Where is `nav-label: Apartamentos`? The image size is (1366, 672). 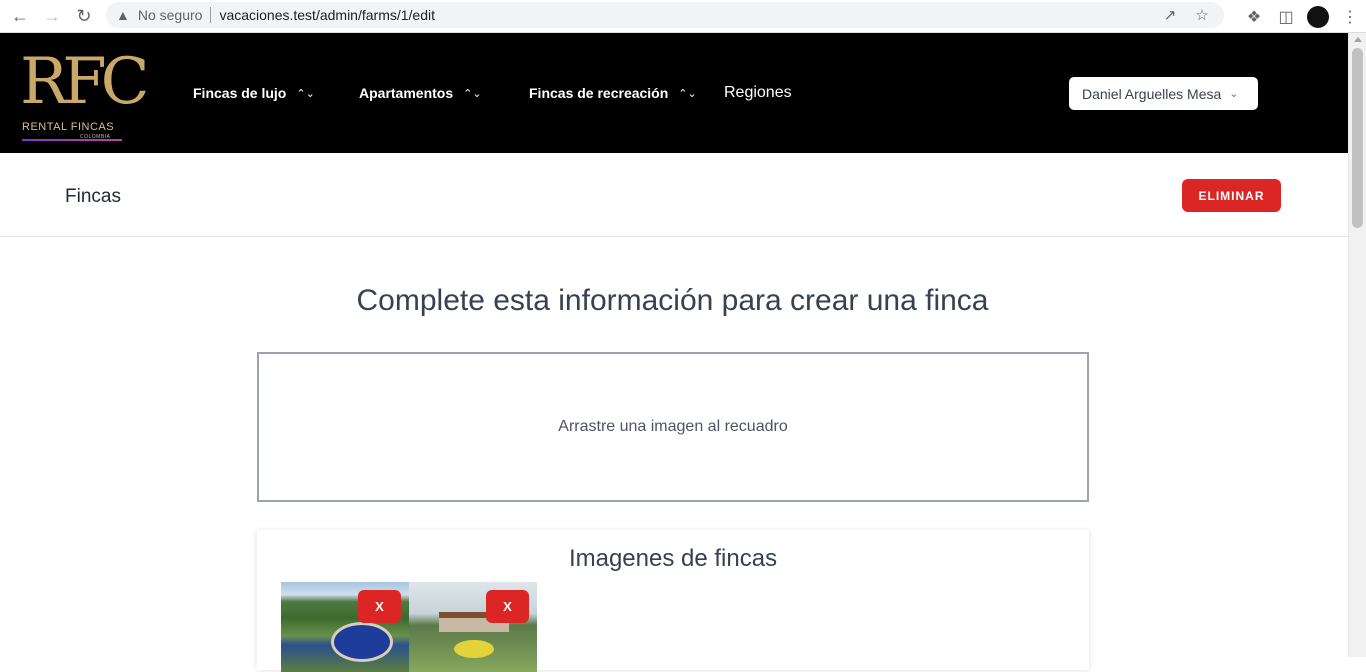 nav-label: Apartamentos is located at coordinates (406, 93).